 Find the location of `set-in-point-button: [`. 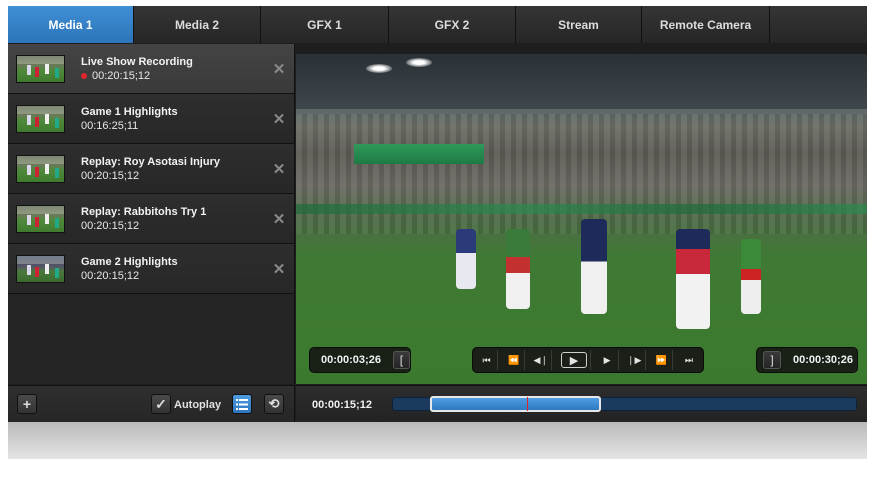

set-in-point-button: [ is located at coordinates (401, 360).